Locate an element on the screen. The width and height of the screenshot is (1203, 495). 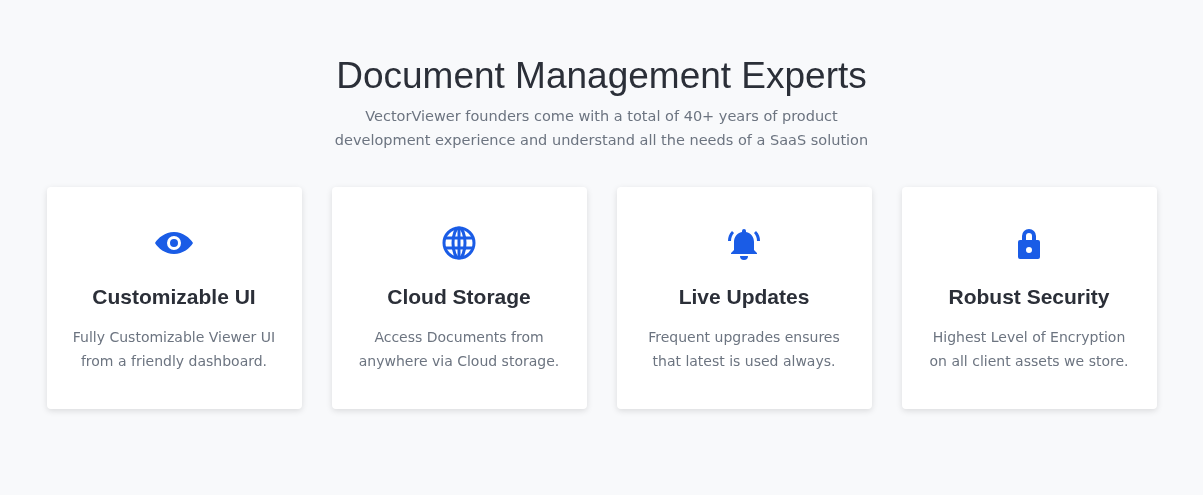
feature-title: Live Updates is located at coordinates (744, 297).